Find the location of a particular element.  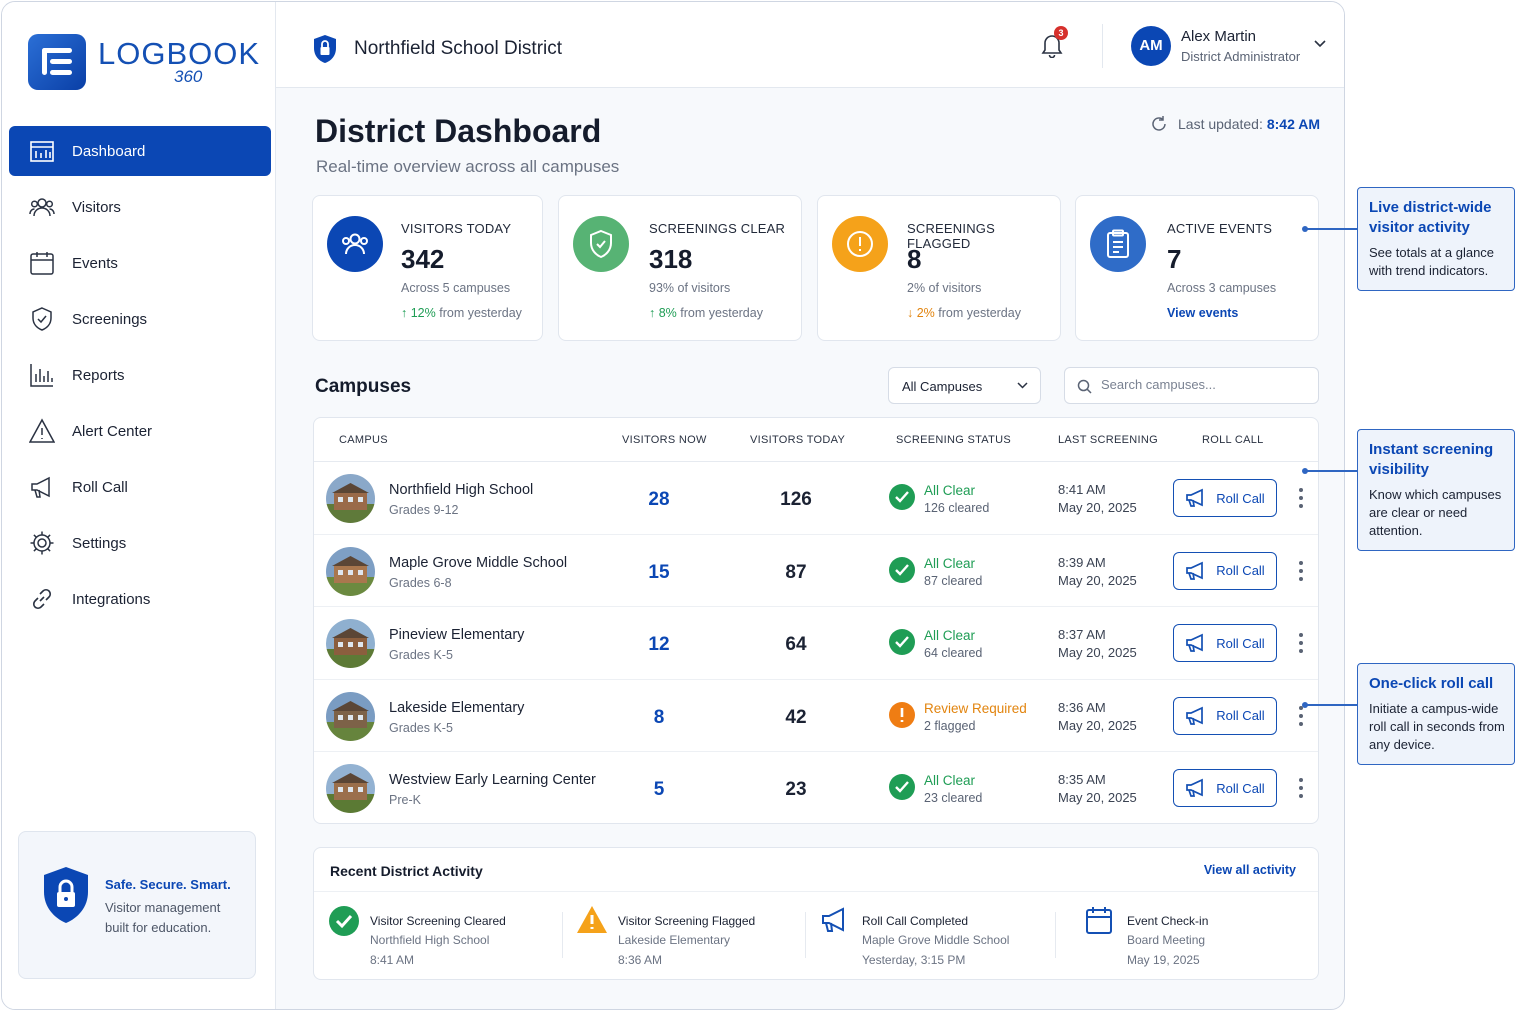

stat-value: 7 is located at coordinates (1174, 259).